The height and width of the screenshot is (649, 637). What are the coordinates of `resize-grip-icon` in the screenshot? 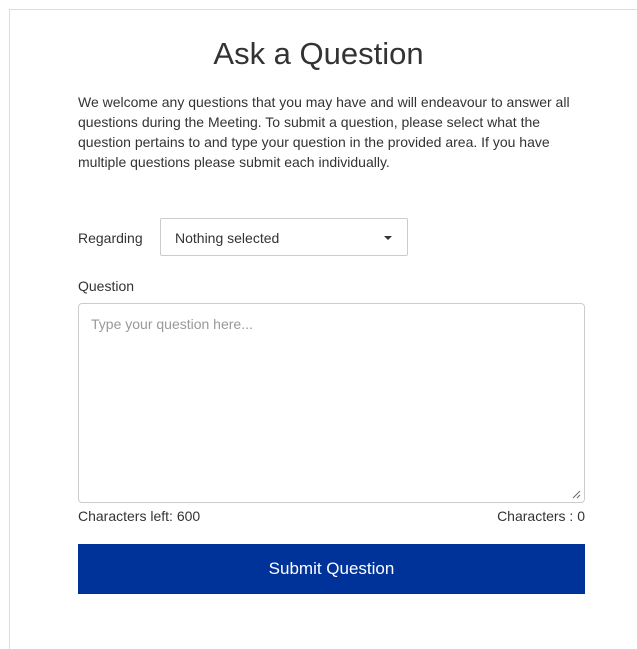 It's located at (576, 494).